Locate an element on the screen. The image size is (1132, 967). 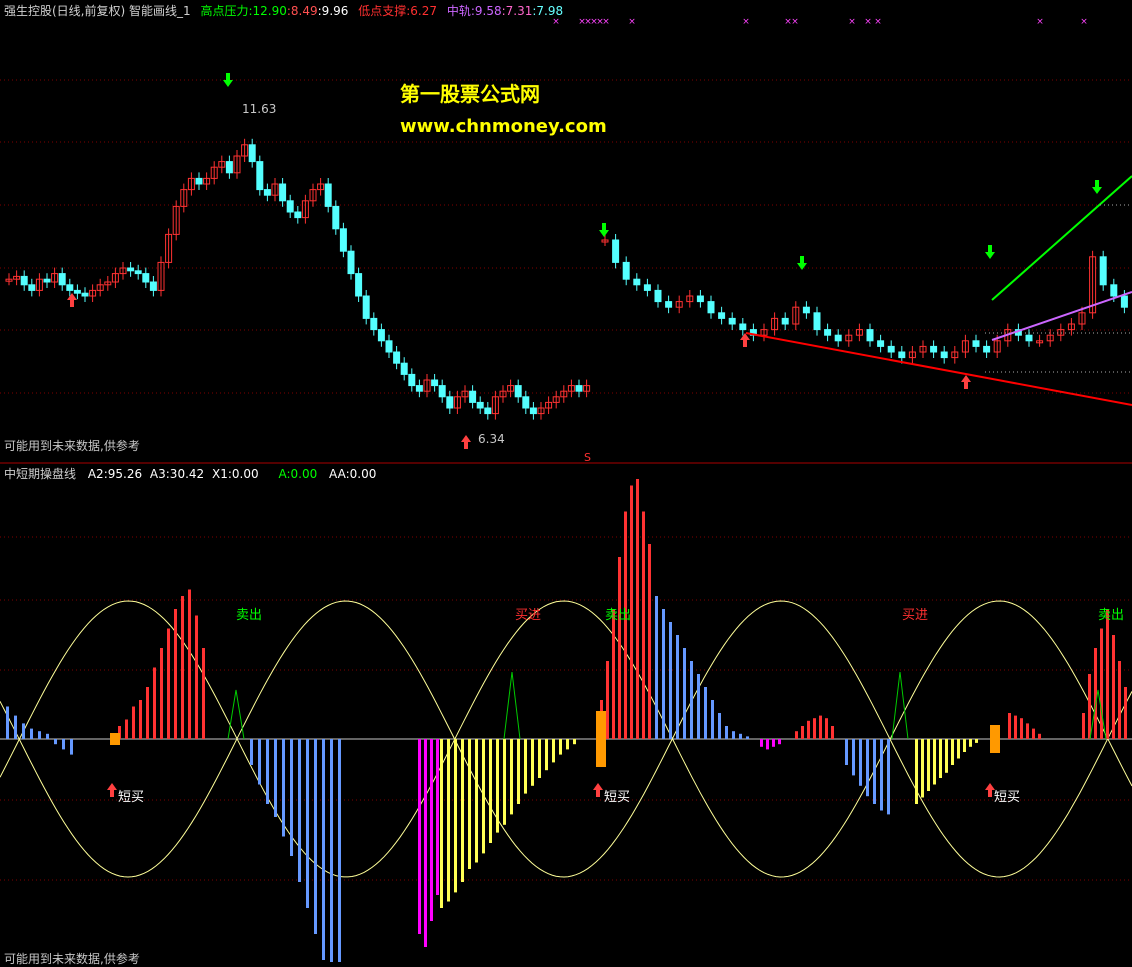
buy-label-2: 买进 is located at coordinates (915, 615).